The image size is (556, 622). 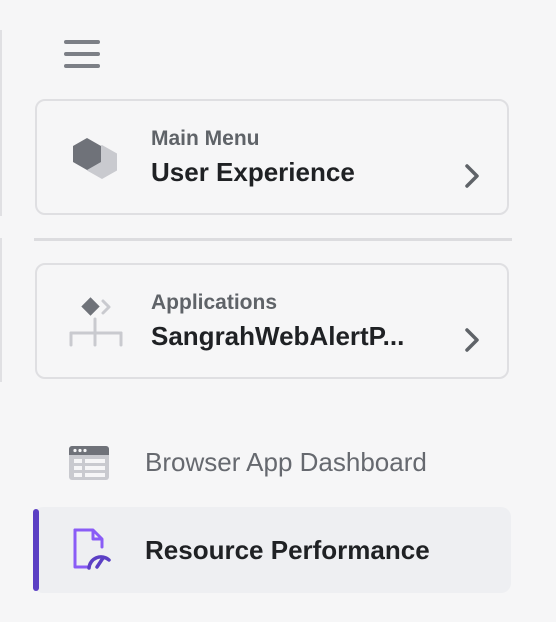 What do you see at coordinates (96, 159) in the screenshot?
I see `hexagon-stack-icon` at bounding box center [96, 159].